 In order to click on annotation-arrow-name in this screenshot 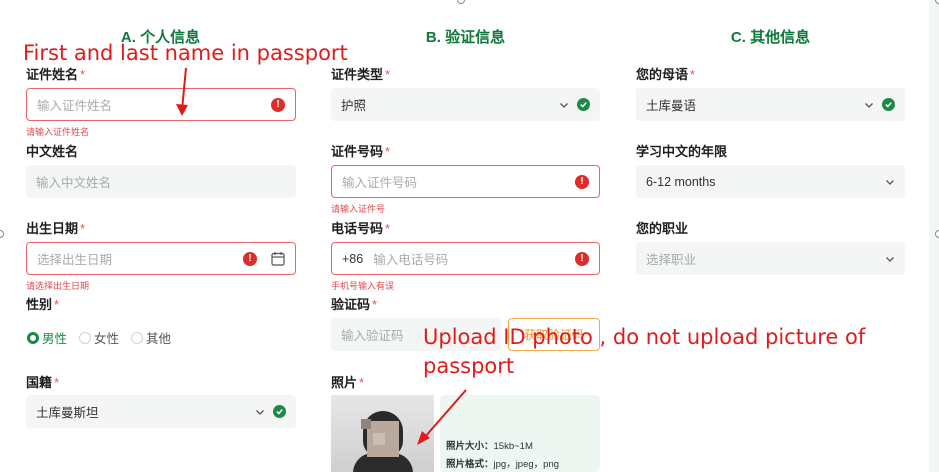, I will do `click(182, 91)`.